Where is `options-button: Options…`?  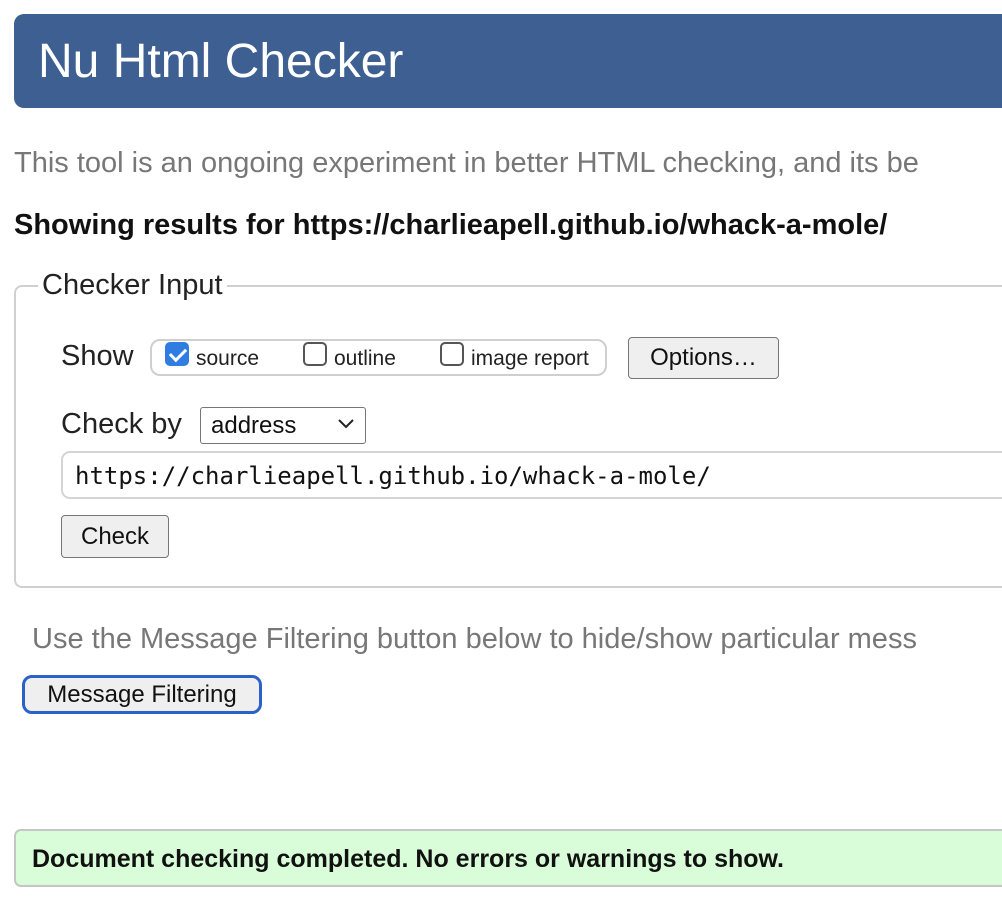
options-button: Options… is located at coordinates (703, 358).